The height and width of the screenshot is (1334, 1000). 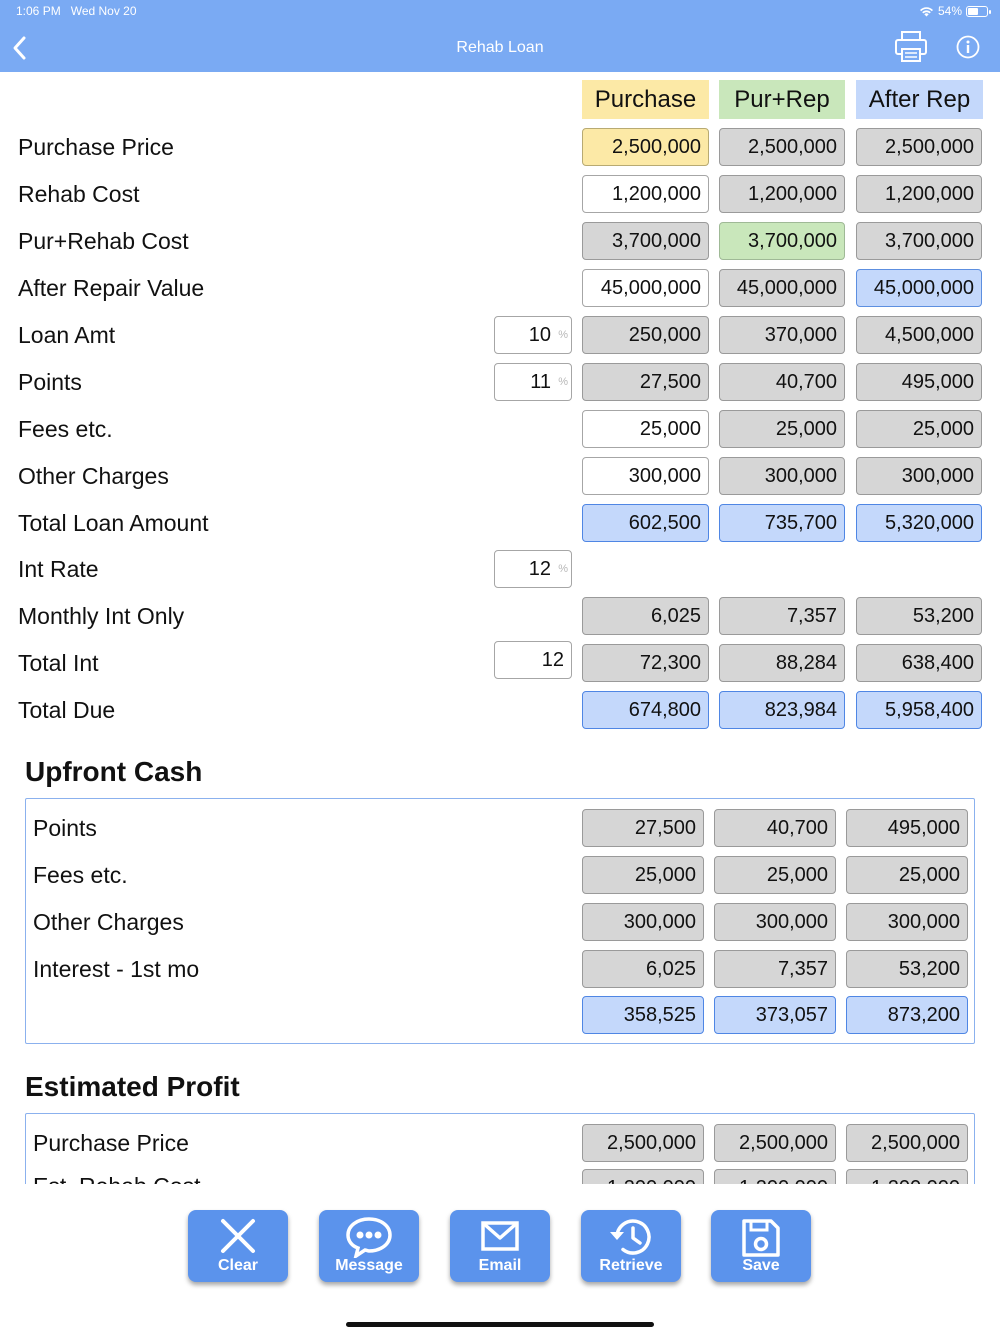 What do you see at coordinates (782, 194) in the screenshot?
I see `rehab-cost-pur-rep: 1,200,000` at bounding box center [782, 194].